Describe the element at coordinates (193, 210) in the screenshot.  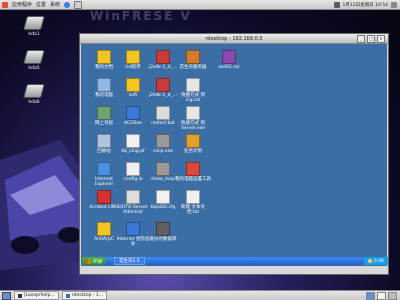
I see `remote-icon-label: 新建 文本文档.txt` at that location.